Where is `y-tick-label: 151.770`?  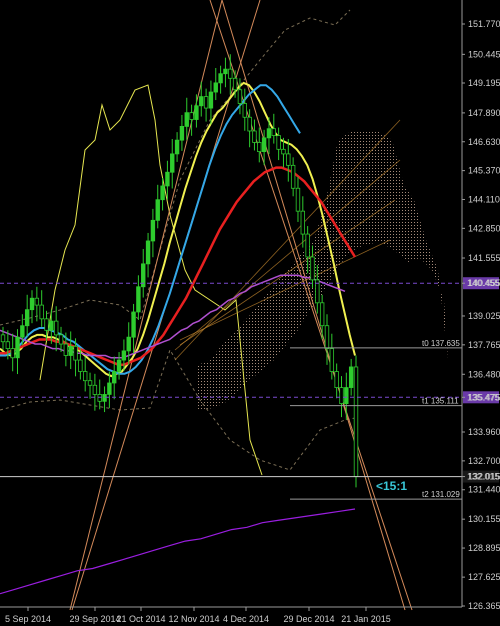
y-tick-label: 151.770 is located at coordinates (484, 24).